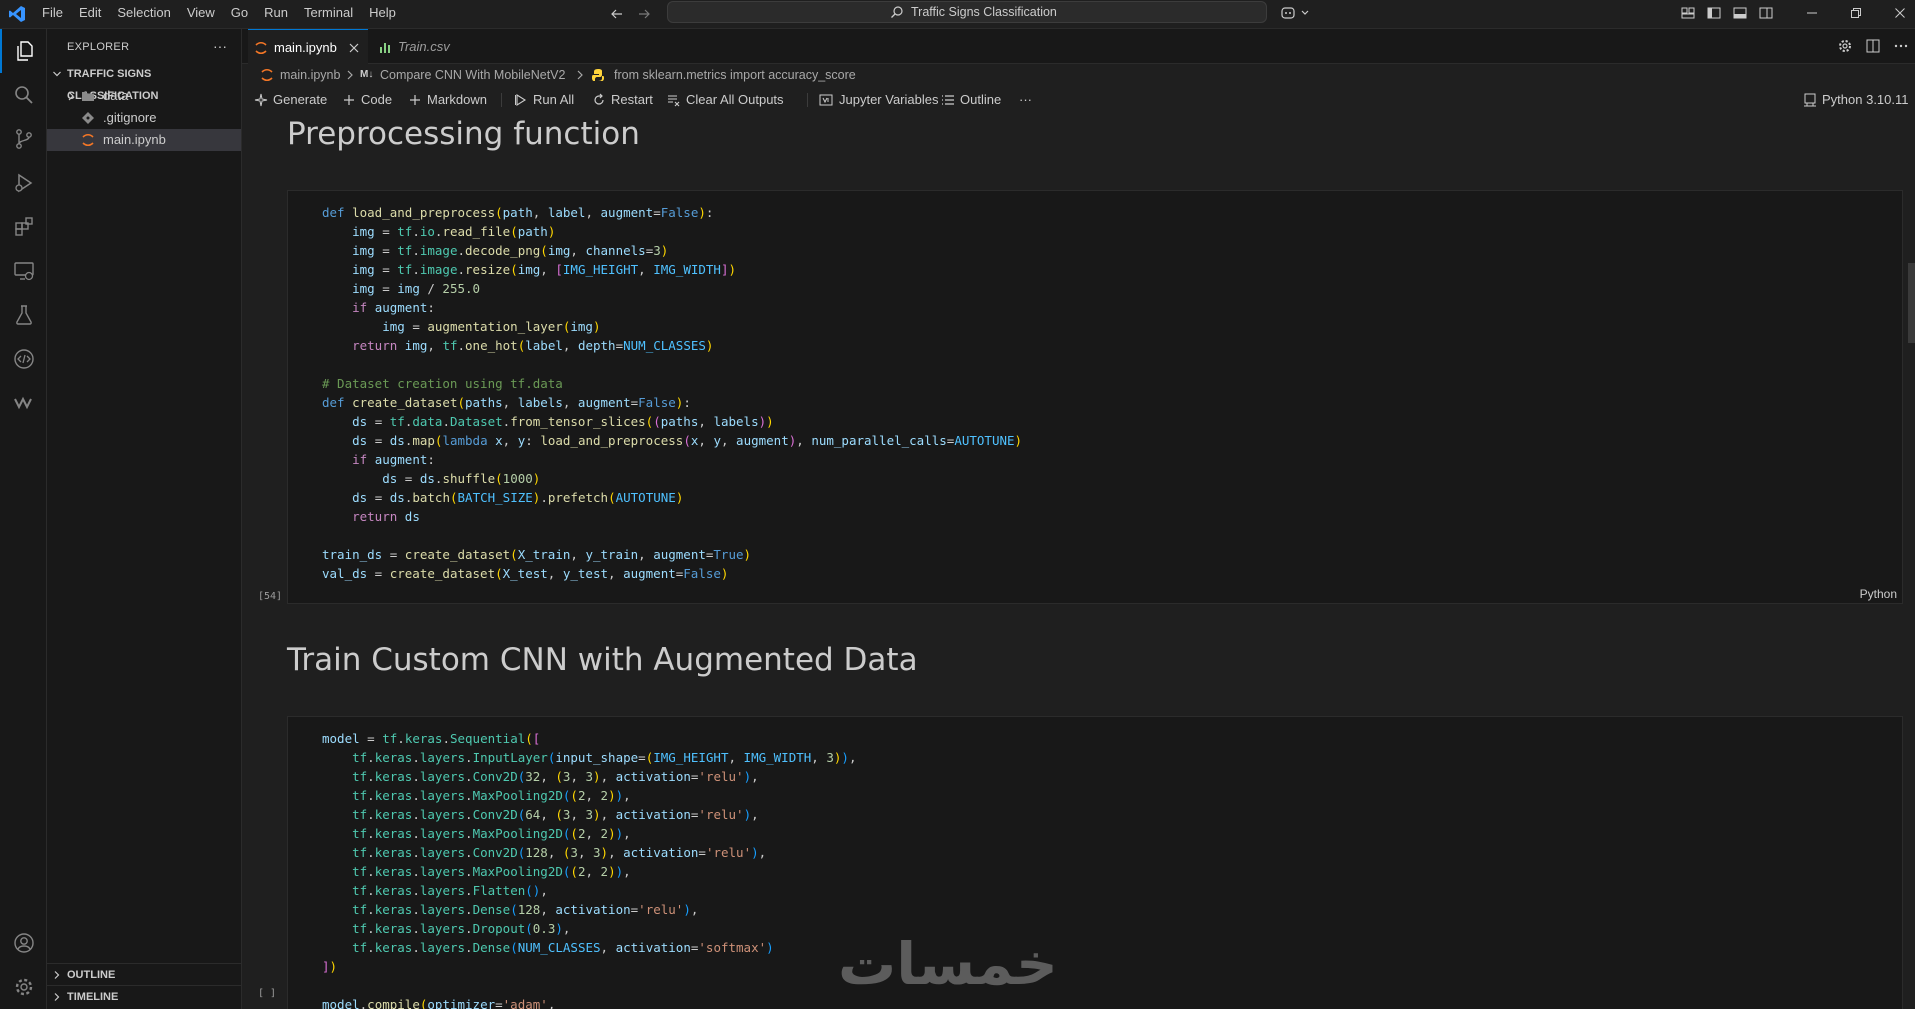 The width and height of the screenshot is (1915, 1009). I want to click on code-circle-icon, so click(23, 359).